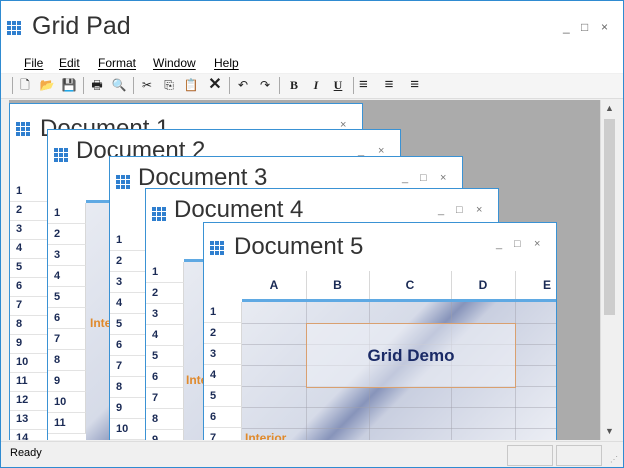 Image resolution: width=624 pixels, height=468 pixels. What do you see at coordinates (174, 63) in the screenshot?
I see `menu-window: Window` at bounding box center [174, 63].